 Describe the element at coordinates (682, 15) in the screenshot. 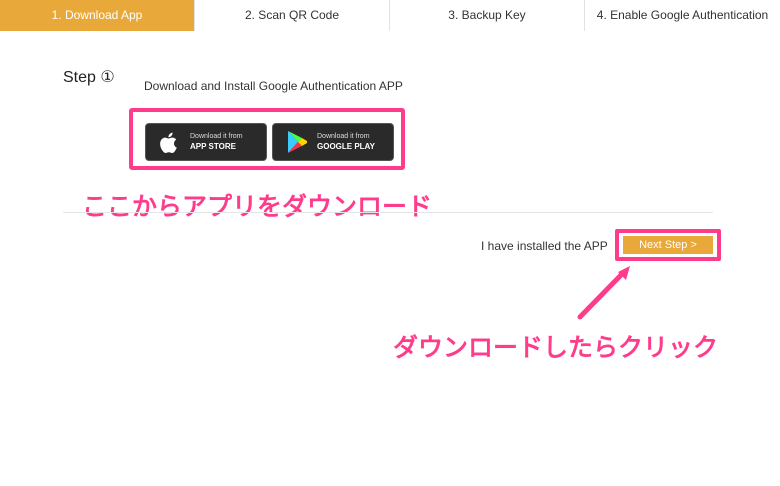

I see `tab-enable-google-authentication: 4. Enable Google Authentication` at that location.